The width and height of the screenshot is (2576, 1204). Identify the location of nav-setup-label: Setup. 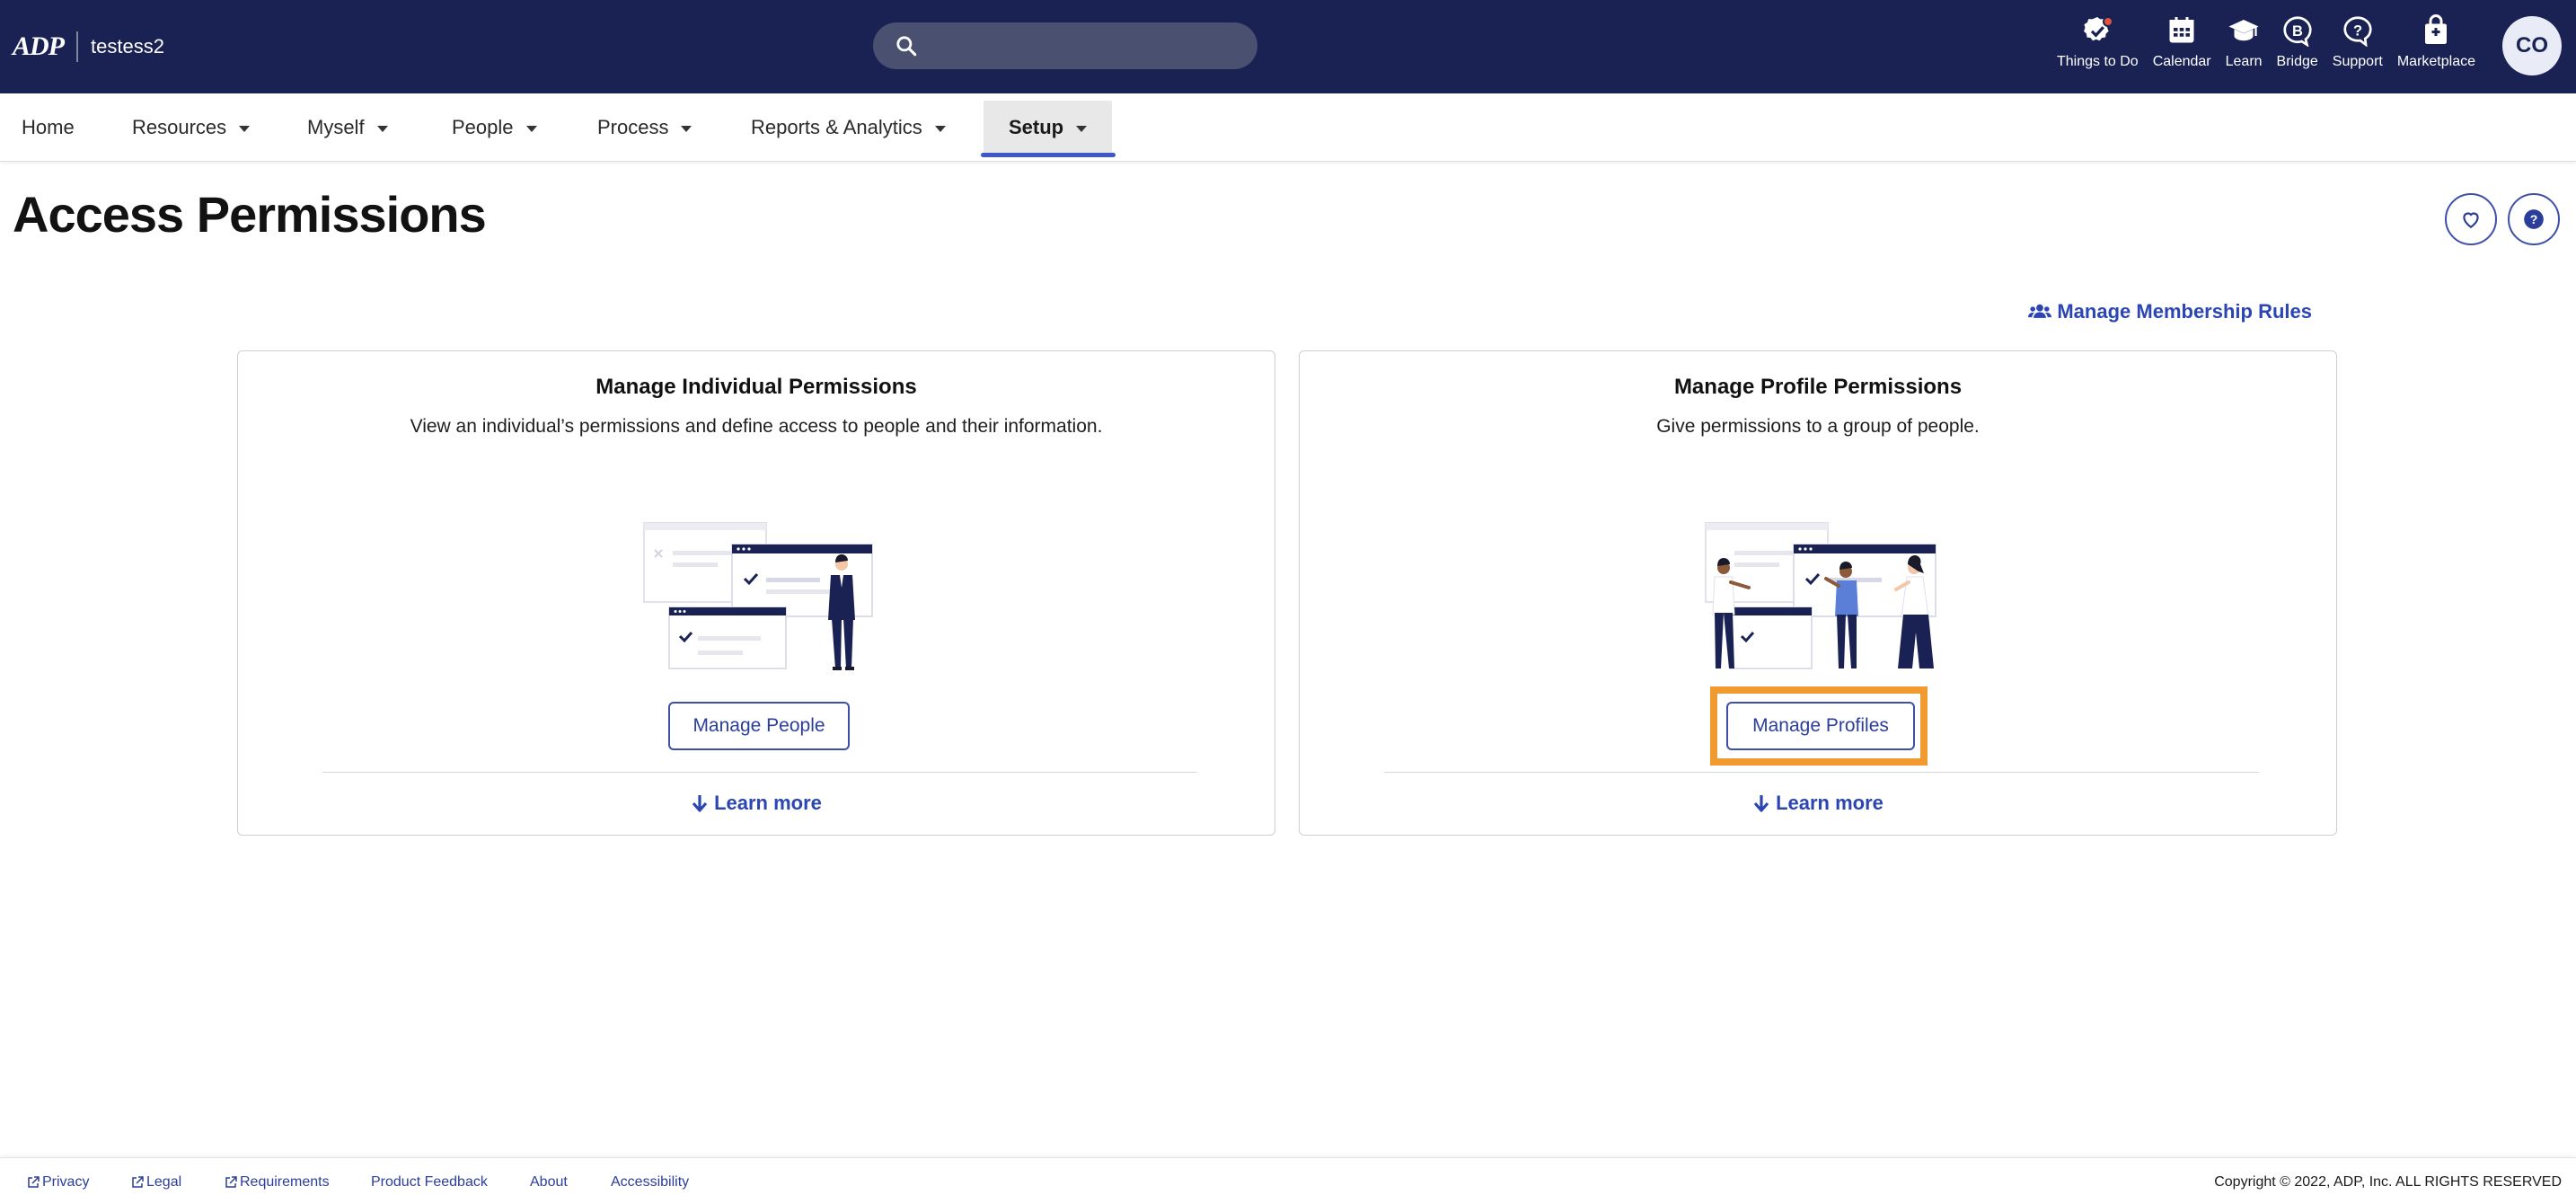
(1036, 127).